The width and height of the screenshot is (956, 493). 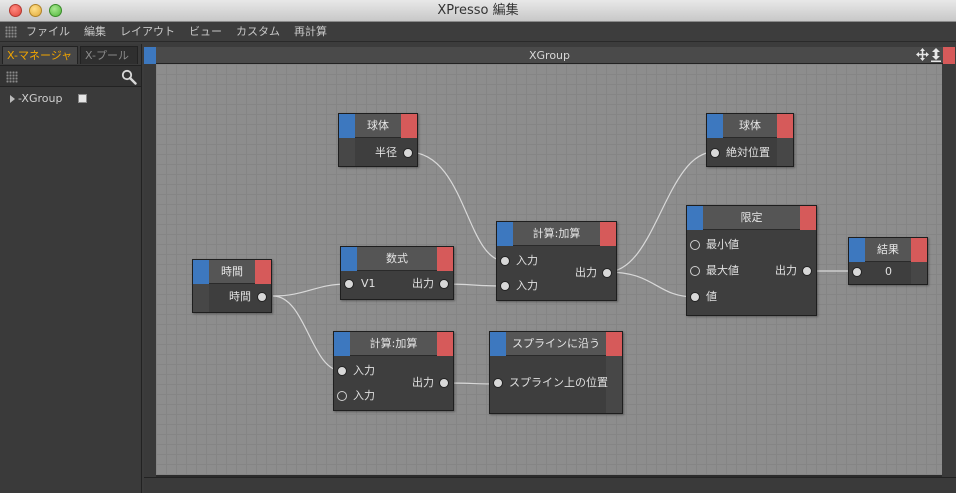 I want to click on search-icon, so click(x=129, y=77).